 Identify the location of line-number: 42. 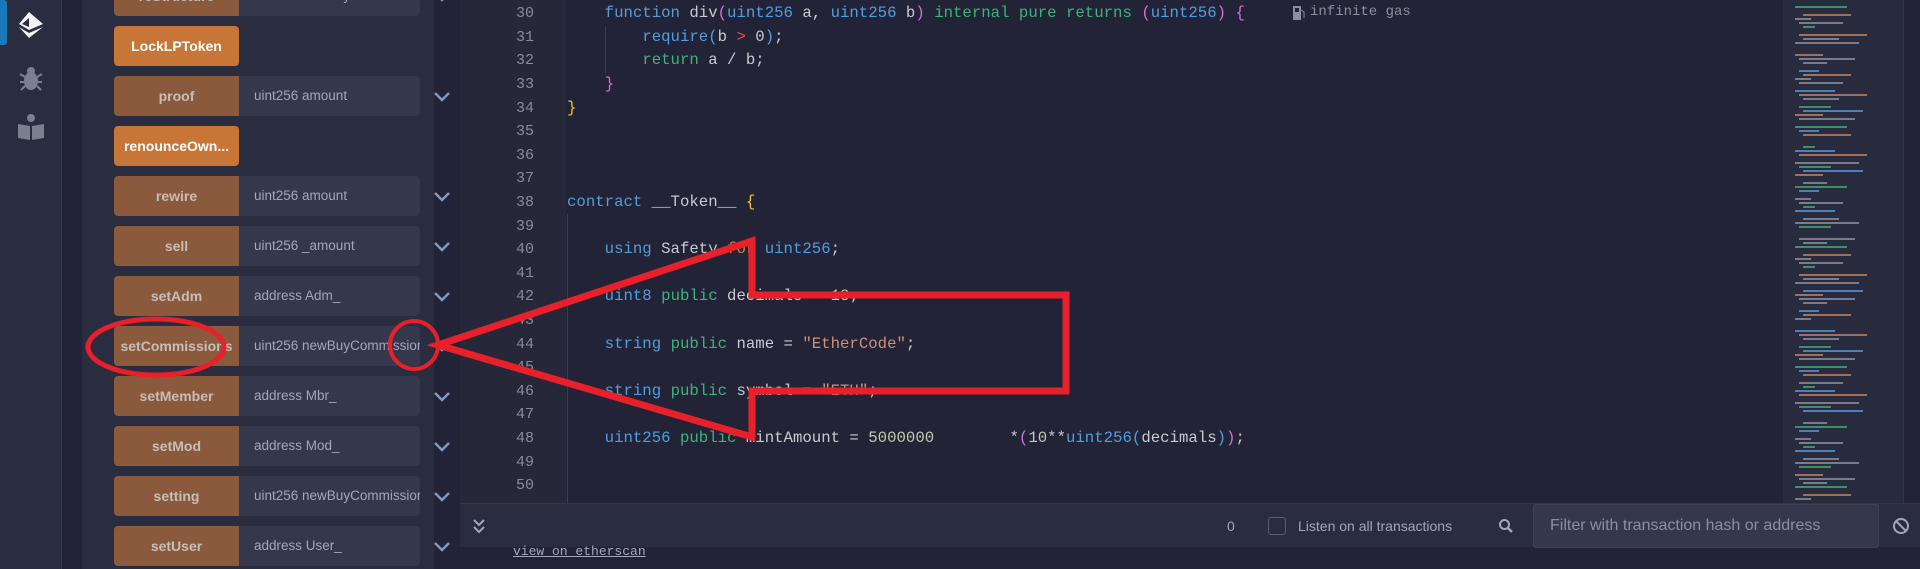
(524, 297).